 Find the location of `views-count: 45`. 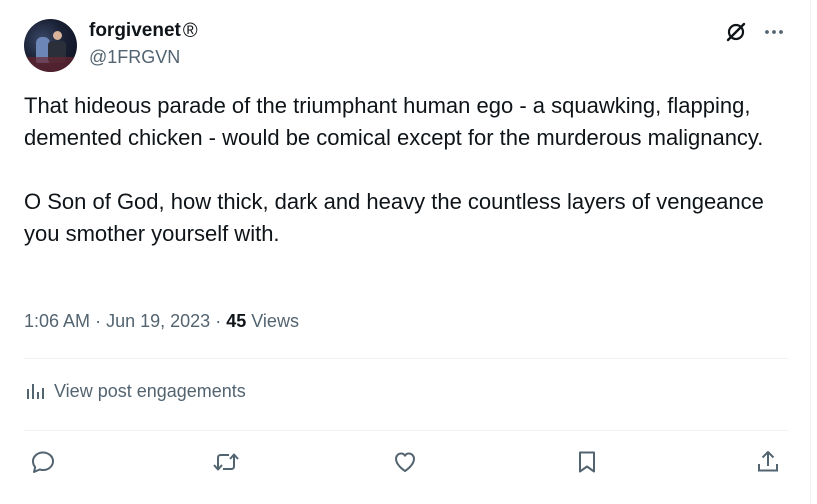

views-count: 45 is located at coordinates (236, 321).